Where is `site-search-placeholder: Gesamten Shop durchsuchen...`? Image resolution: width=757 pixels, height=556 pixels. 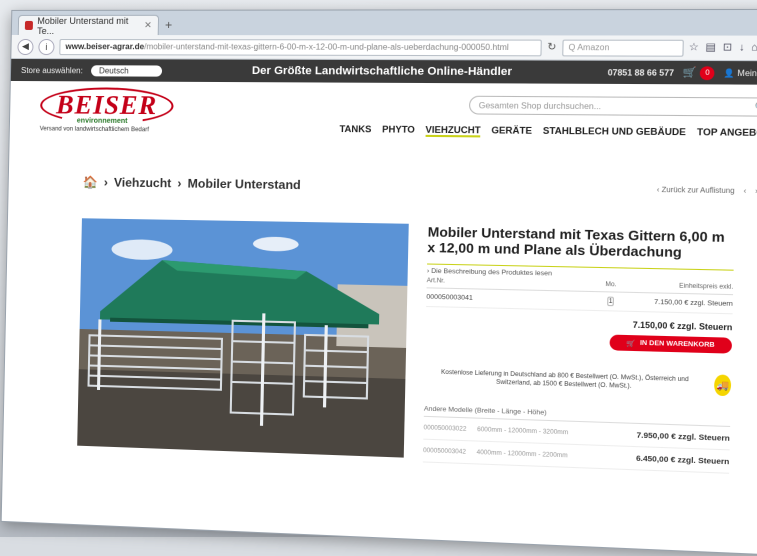 site-search-placeholder: Gesamten Shop durchsuchen... is located at coordinates (540, 105).